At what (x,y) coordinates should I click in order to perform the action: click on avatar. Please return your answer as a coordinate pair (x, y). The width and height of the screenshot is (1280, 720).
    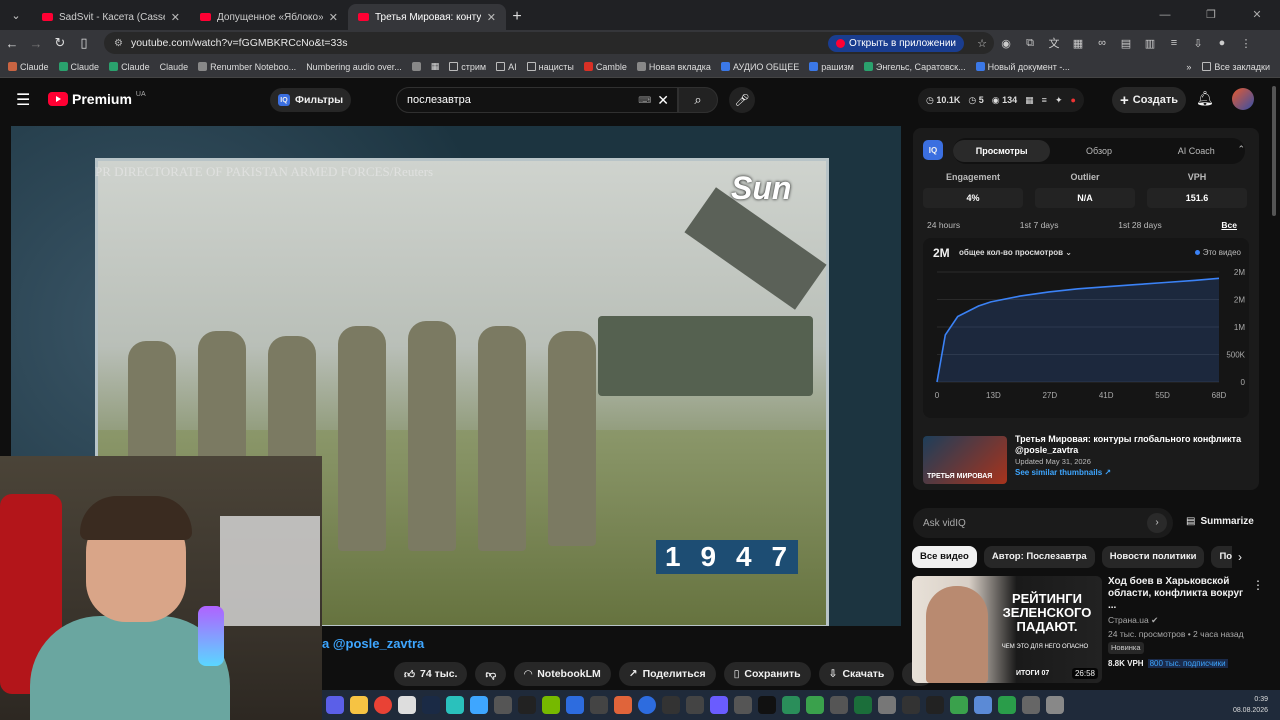
    Looking at the image, I should click on (1243, 99).